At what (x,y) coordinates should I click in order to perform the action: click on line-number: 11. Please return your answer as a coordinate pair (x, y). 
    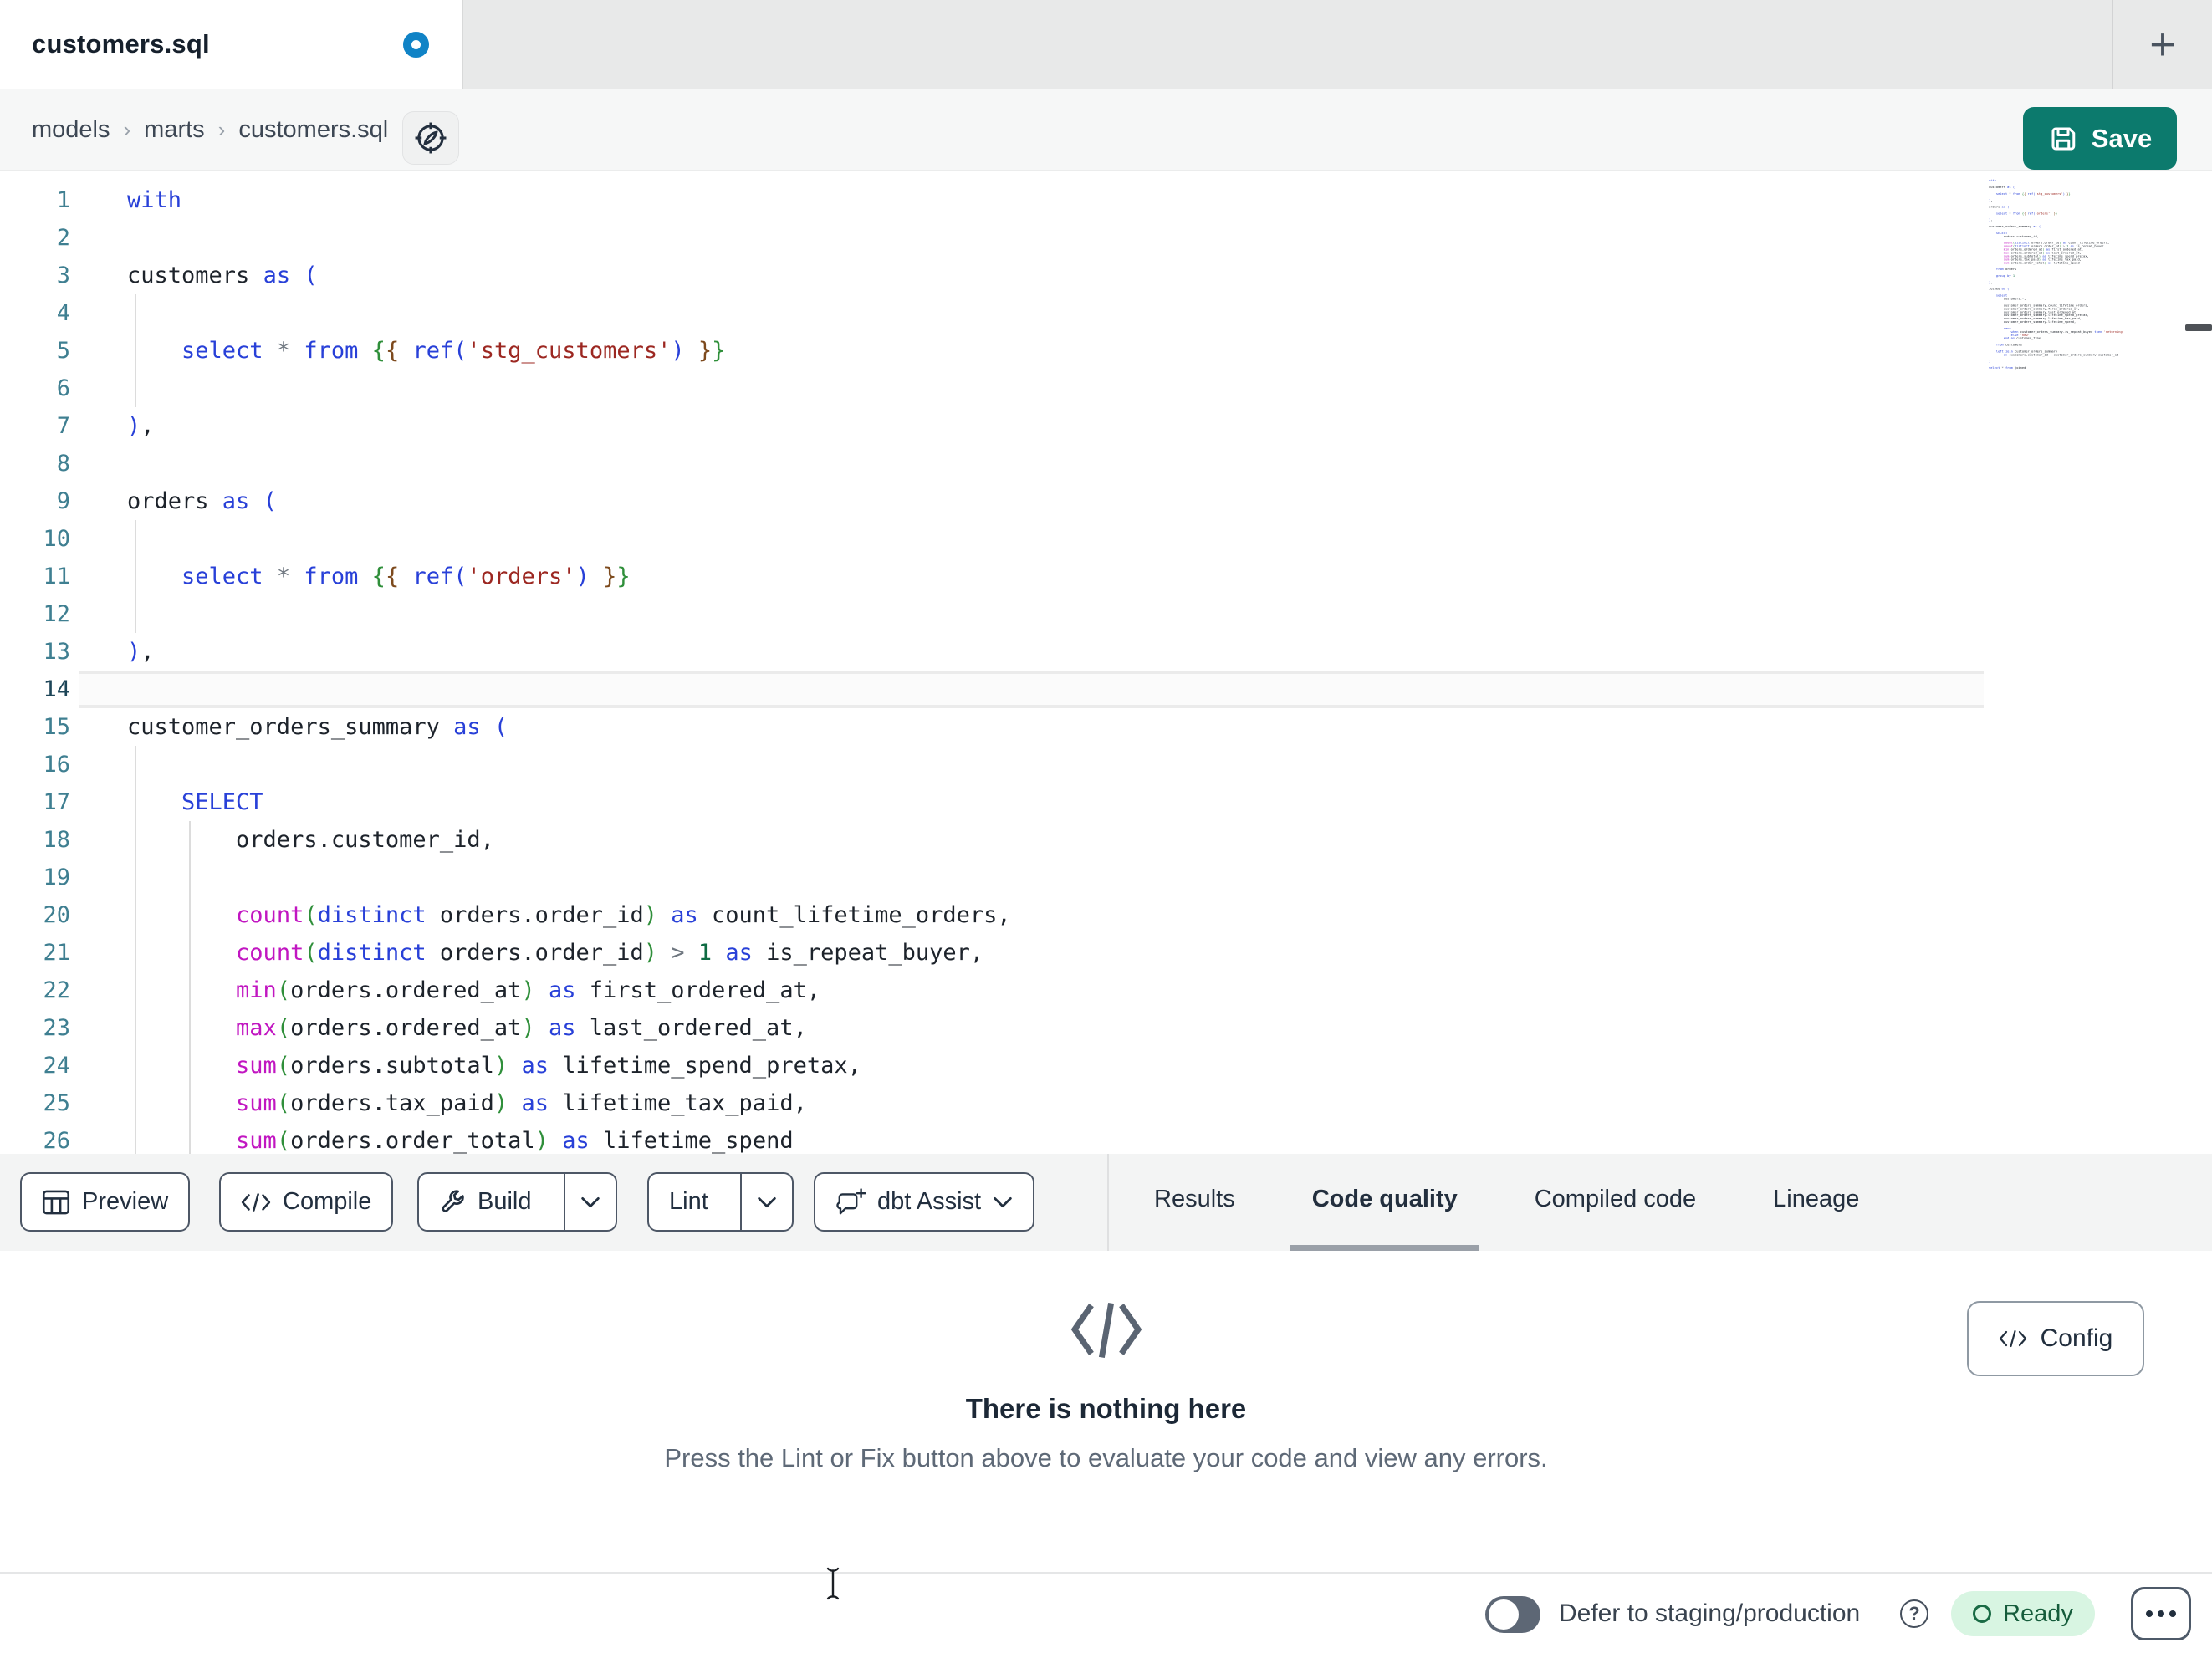
    Looking at the image, I should click on (57, 576).